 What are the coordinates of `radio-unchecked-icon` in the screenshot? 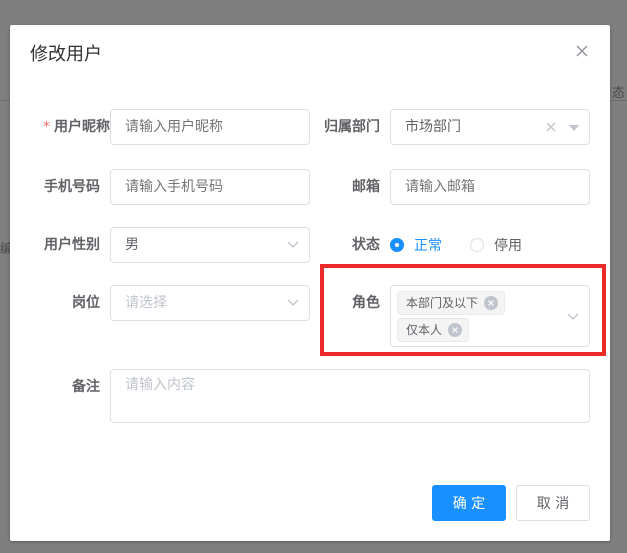 It's located at (477, 245).